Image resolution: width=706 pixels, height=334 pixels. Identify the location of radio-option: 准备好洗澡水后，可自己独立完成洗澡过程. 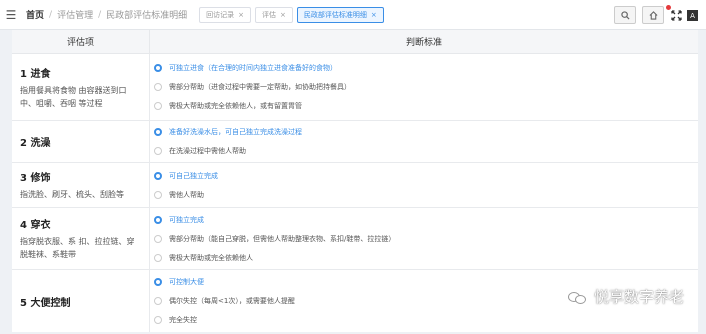
(426, 132).